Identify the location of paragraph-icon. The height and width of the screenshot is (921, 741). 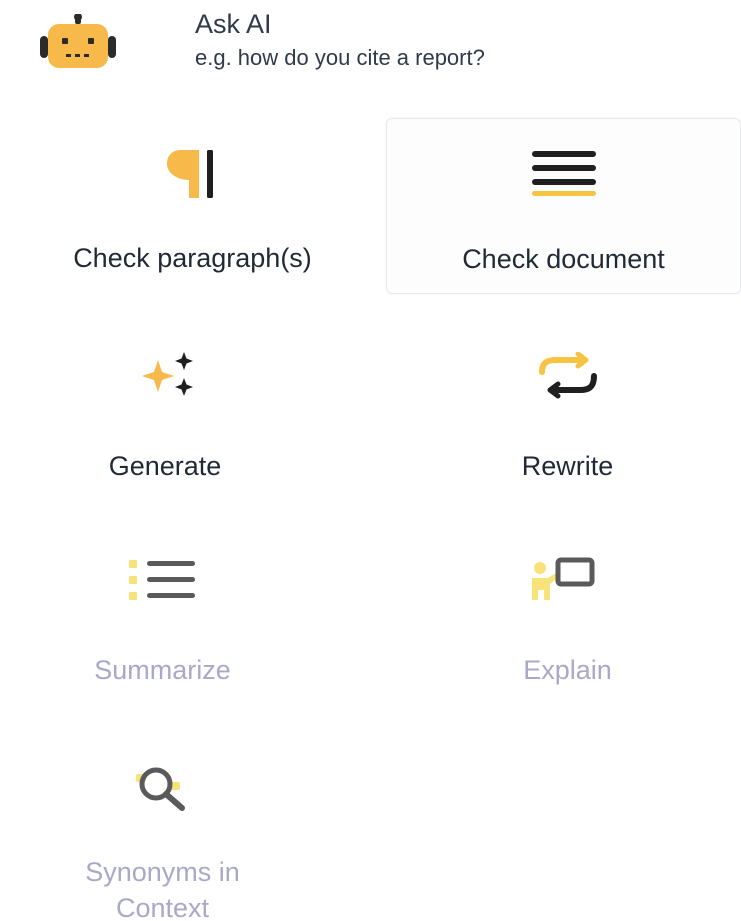
(189, 174).